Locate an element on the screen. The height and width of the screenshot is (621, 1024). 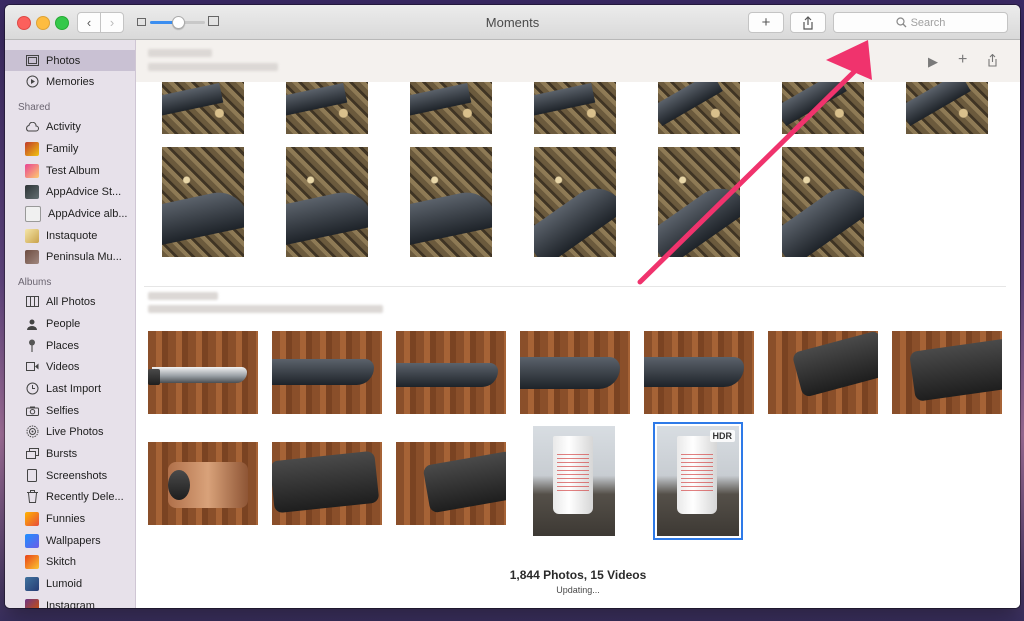
sidebar-item-bursts: Bursts is located at coordinates (70, 453).